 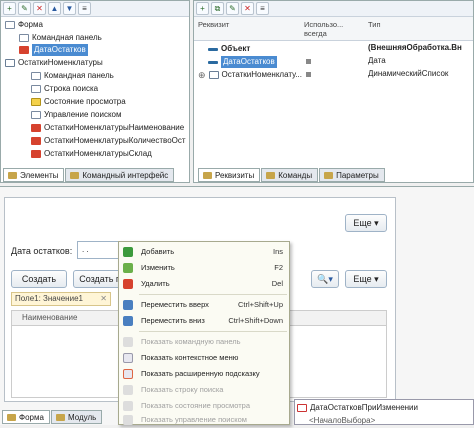 What do you see at coordinates (333, 9) in the screenshot?
I see `requisites-toolbar: + ⧉ ✎ ✕ ≡` at bounding box center [333, 9].